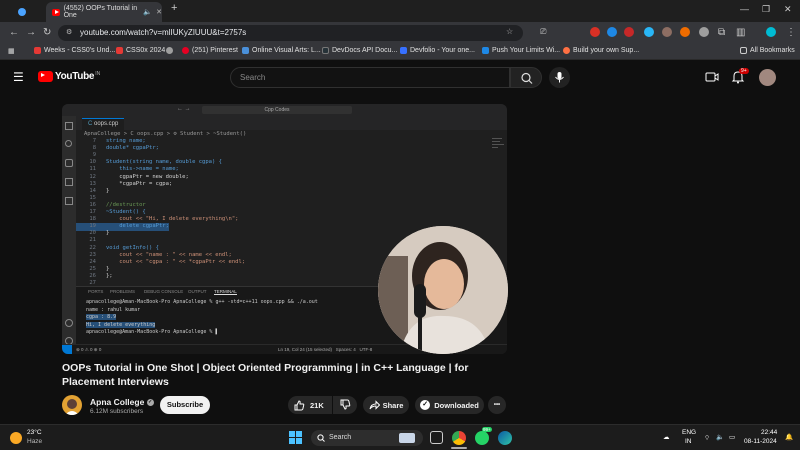 Image resolution: width=800 pixels, height=450 pixels. Describe the element at coordinates (159, 12) in the screenshot. I see `tab-close-icon: ✕` at that location.